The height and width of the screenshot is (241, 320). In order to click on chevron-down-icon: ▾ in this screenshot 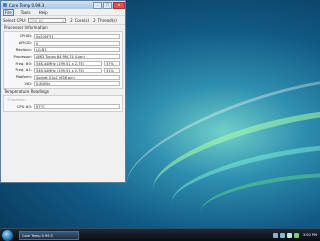, I will do `click(63, 20)`.